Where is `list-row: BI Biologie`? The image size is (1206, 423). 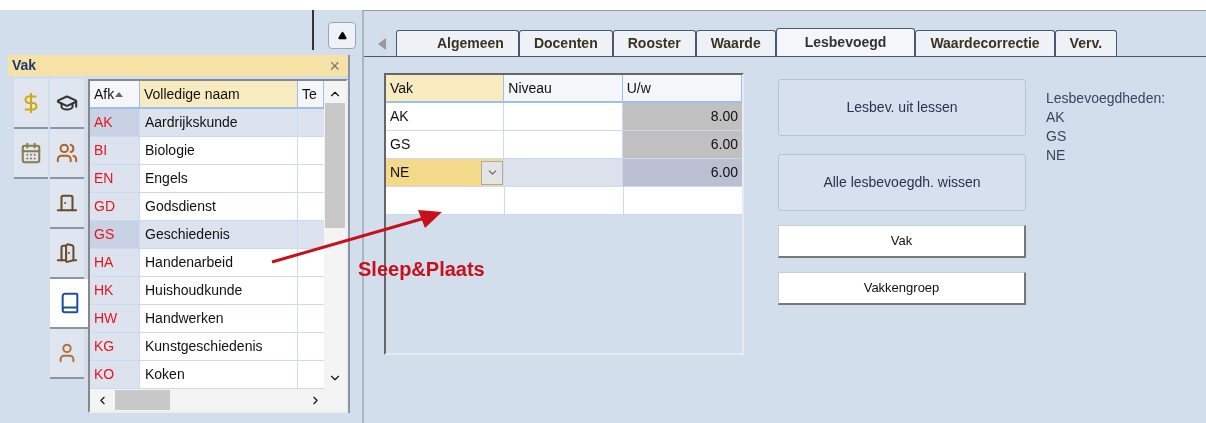
list-row: BI Biologie is located at coordinates (207, 151).